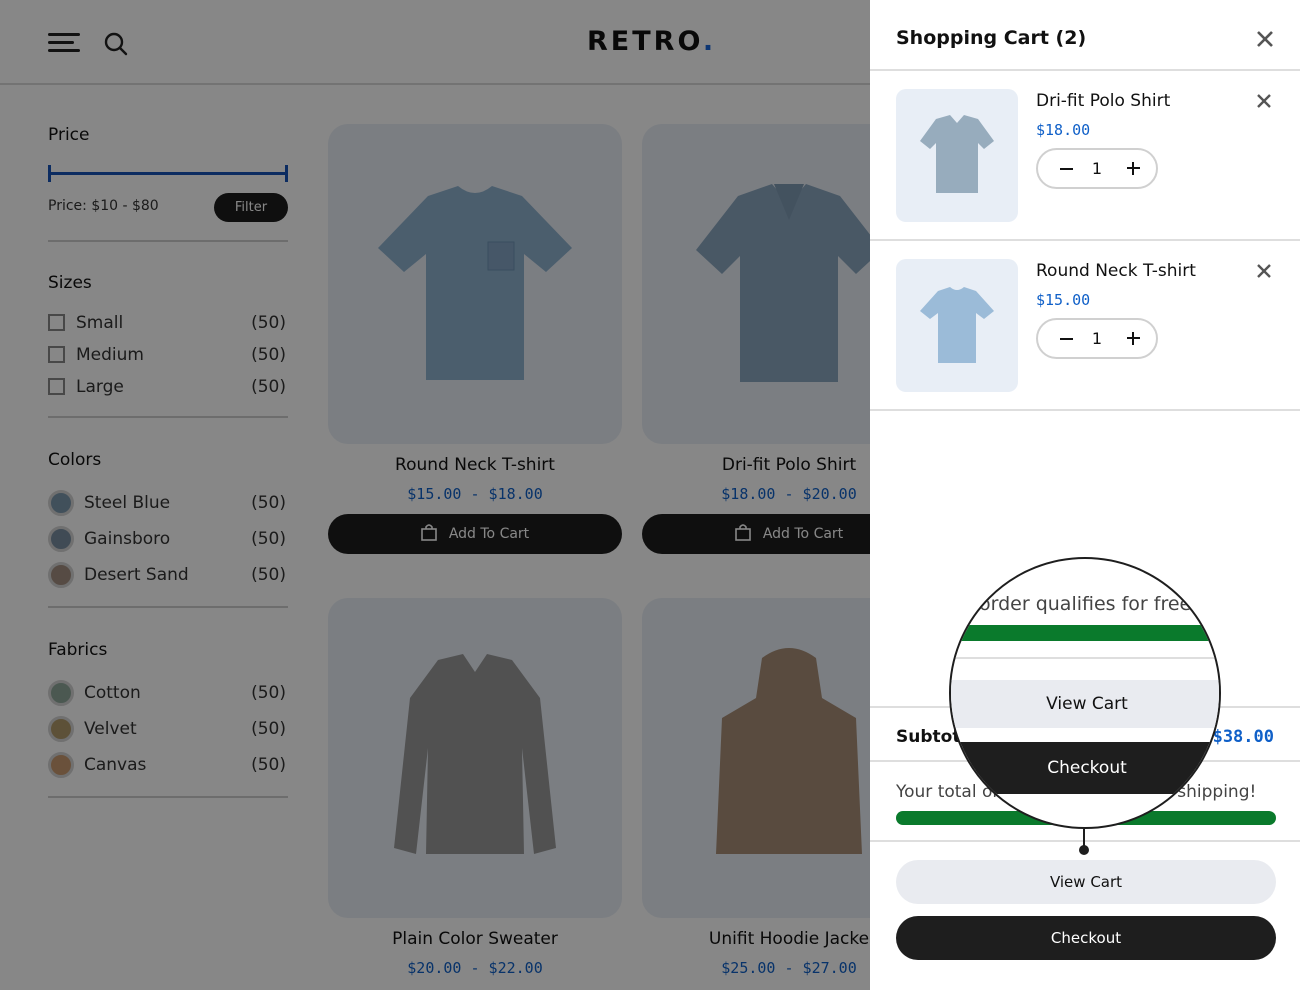  Describe the element at coordinates (1116, 271) in the screenshot. I see `cart-item-name: Round Neck T-shirt` at that location.